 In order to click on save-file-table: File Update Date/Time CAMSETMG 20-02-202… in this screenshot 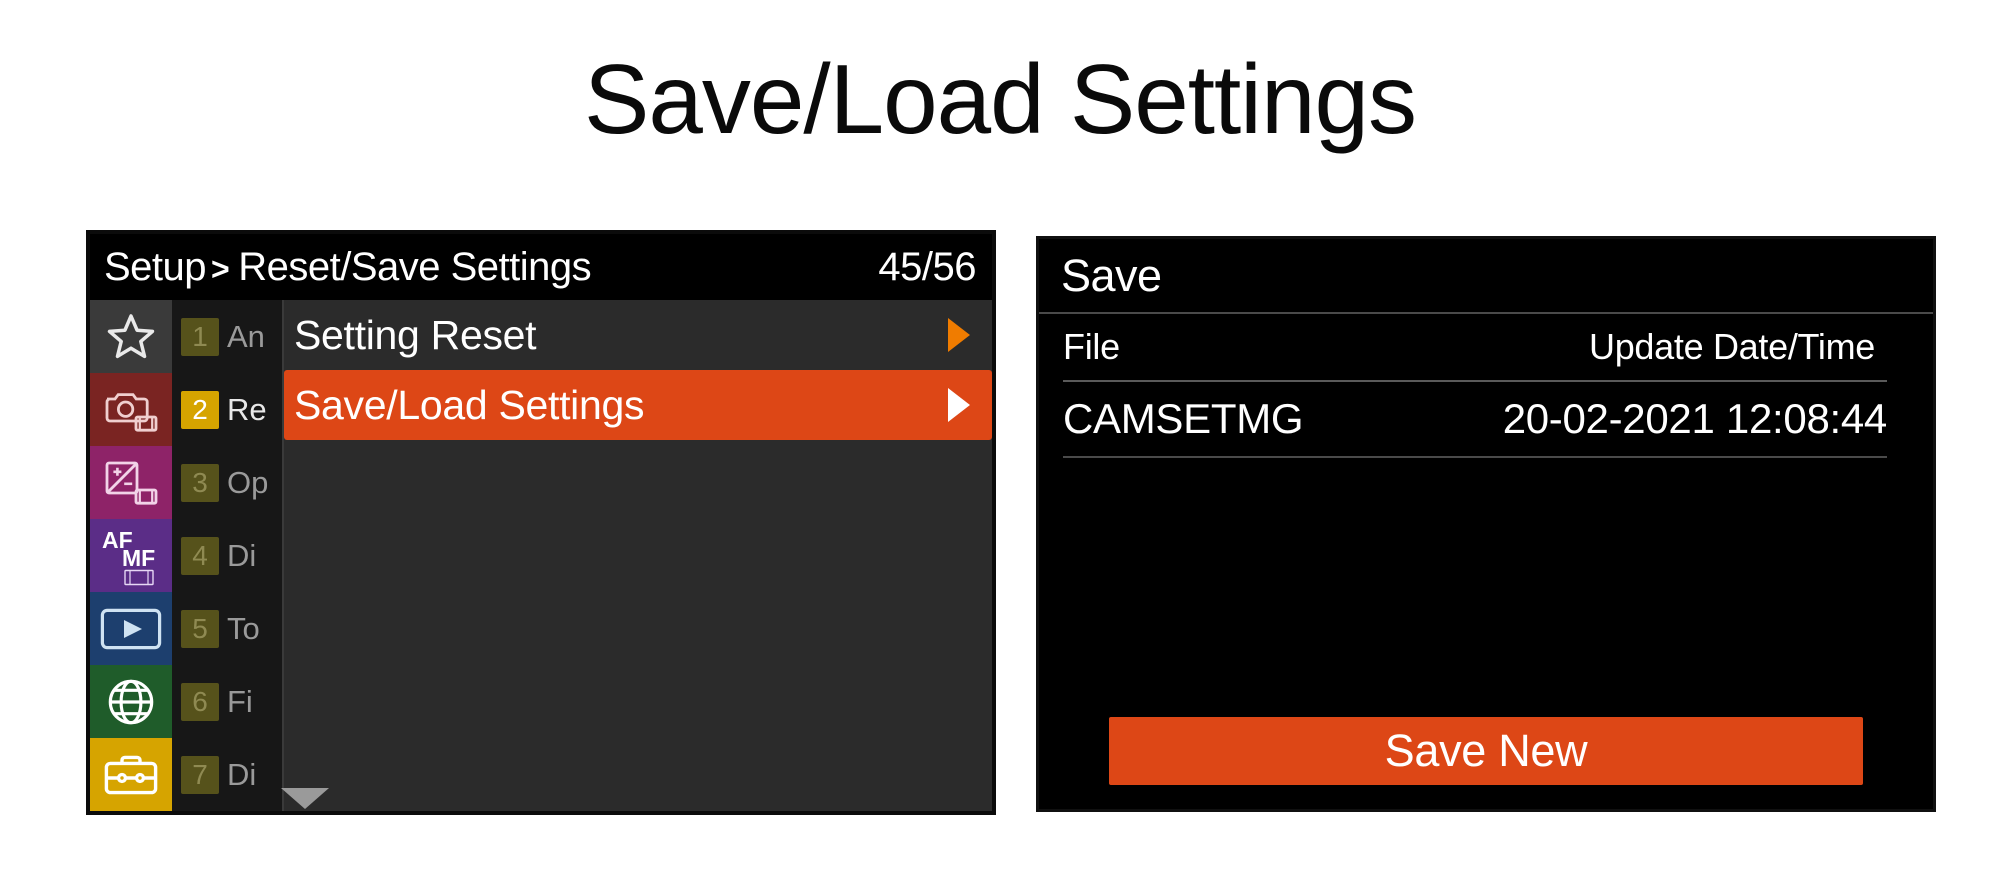, I will do `click(1486, 386)`.